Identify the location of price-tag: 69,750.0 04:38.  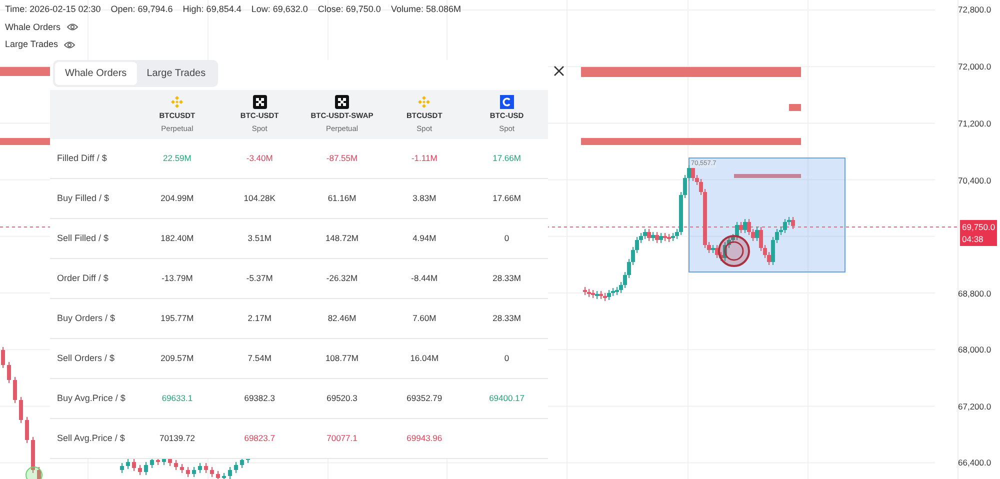
(979, 233).